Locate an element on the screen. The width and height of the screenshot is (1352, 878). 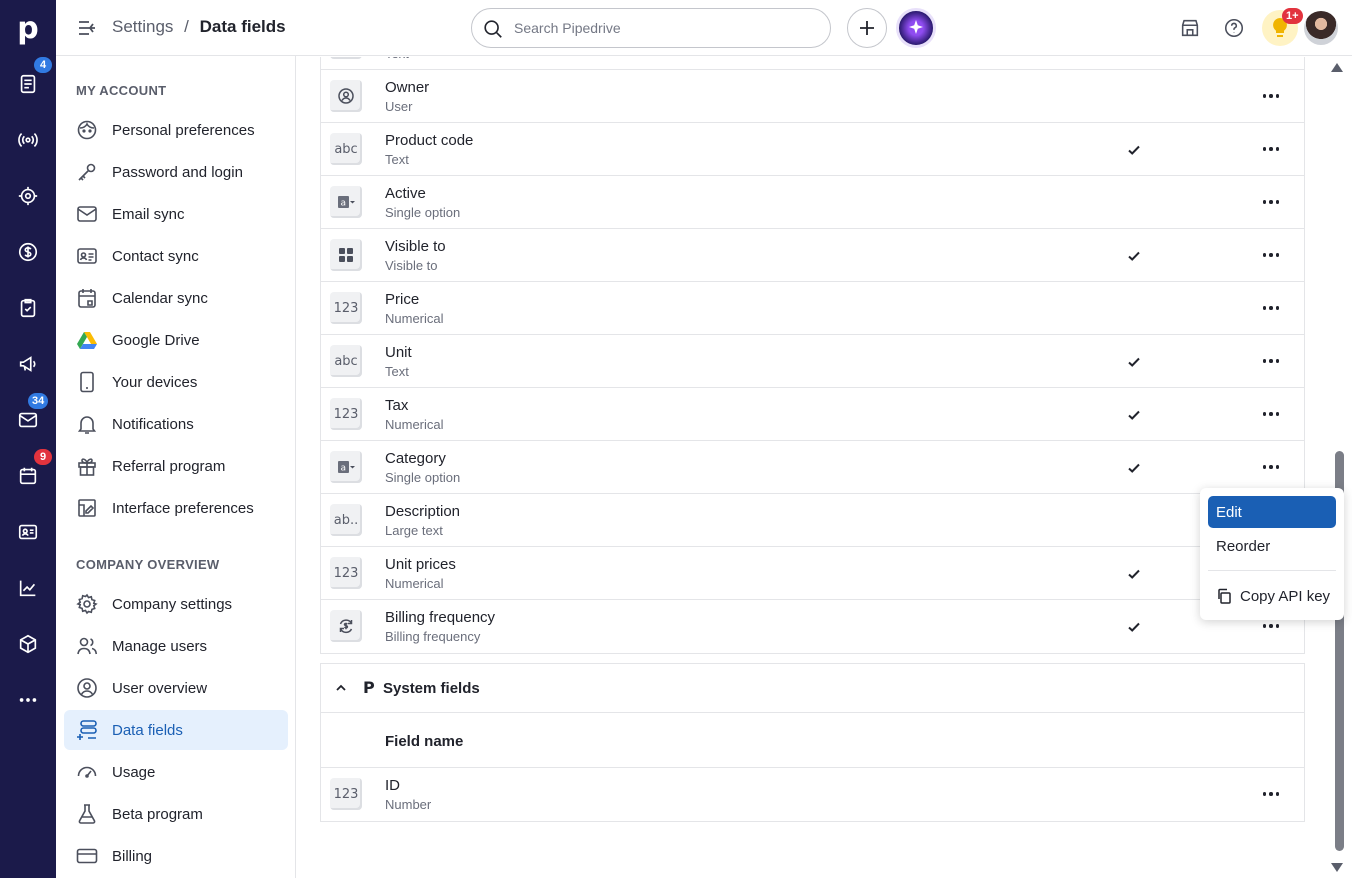
tips-button: 1+ is located at coordinates (1282, 27).